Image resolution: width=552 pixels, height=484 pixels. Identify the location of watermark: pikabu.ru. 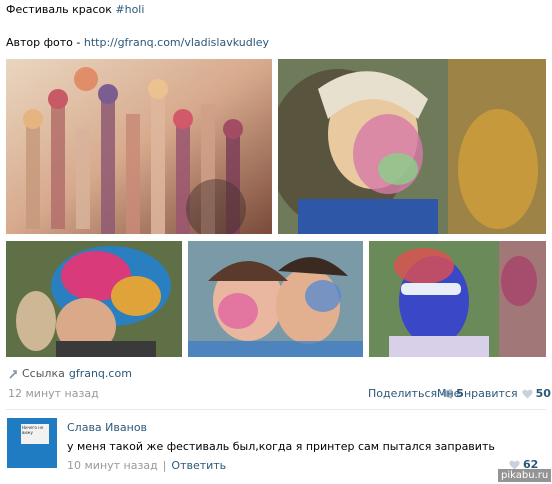
(525, 475).